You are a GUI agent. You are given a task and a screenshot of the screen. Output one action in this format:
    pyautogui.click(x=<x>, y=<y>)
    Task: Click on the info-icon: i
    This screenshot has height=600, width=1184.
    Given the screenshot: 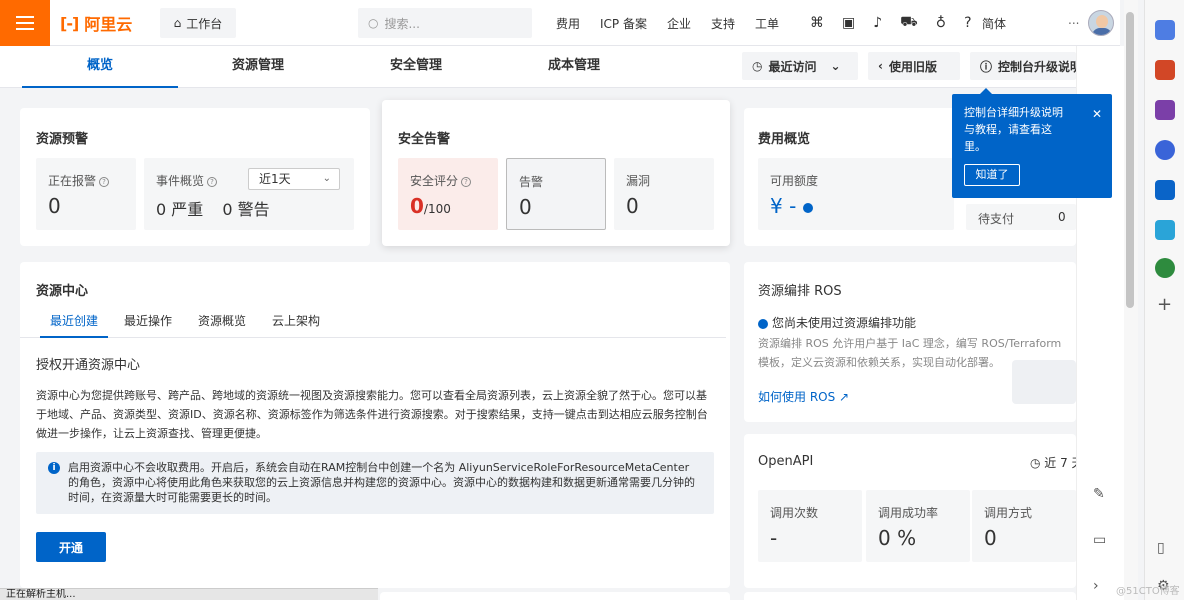 What is the action you would take?
    pyautogui.click(x=54, y=468)
    